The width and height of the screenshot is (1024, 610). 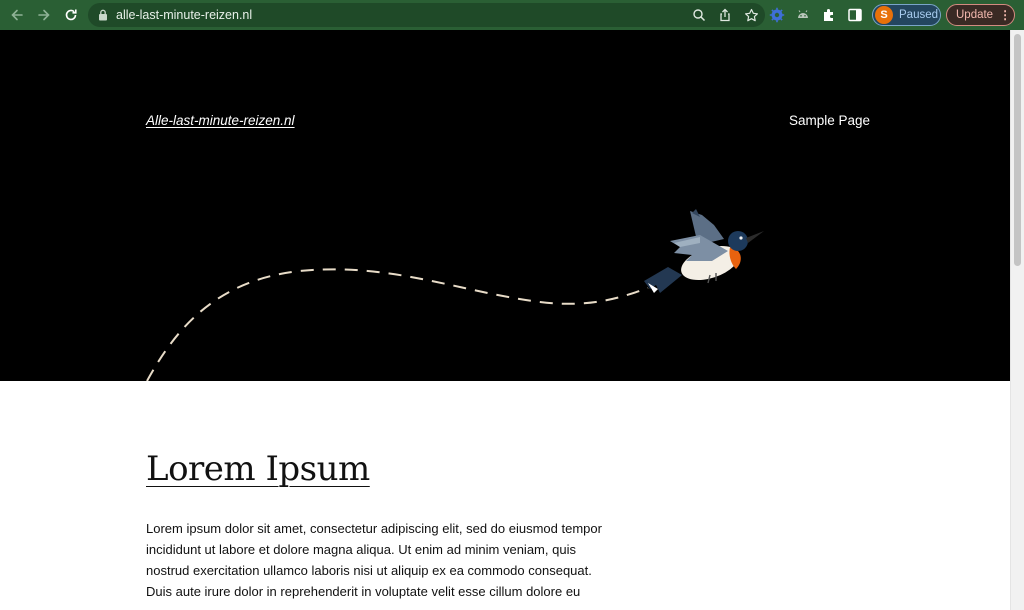 I want to click on lock-icon, so click(x=103, y=15).